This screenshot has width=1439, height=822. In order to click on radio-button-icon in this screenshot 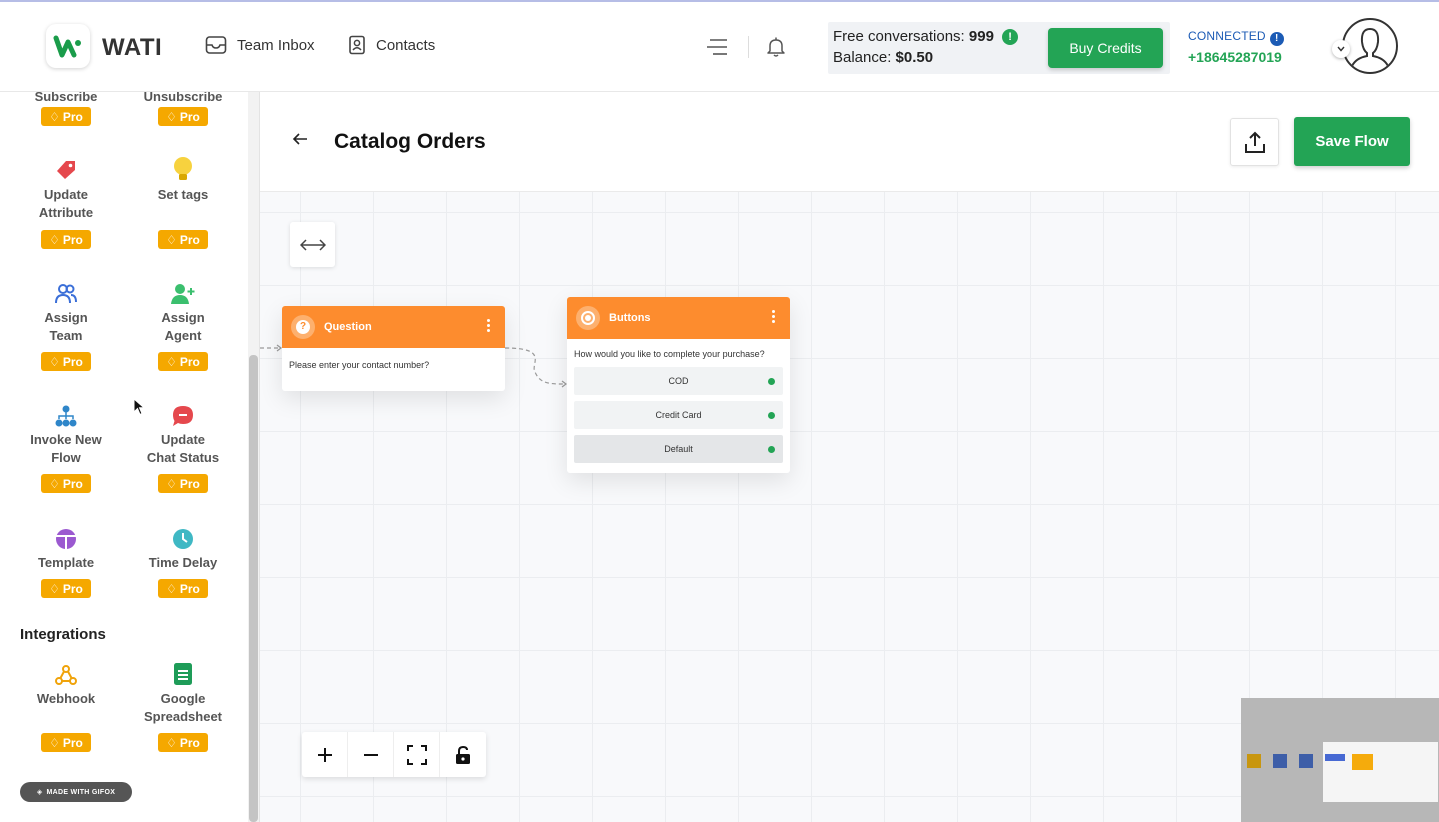, I will do `click(588, 318)`.